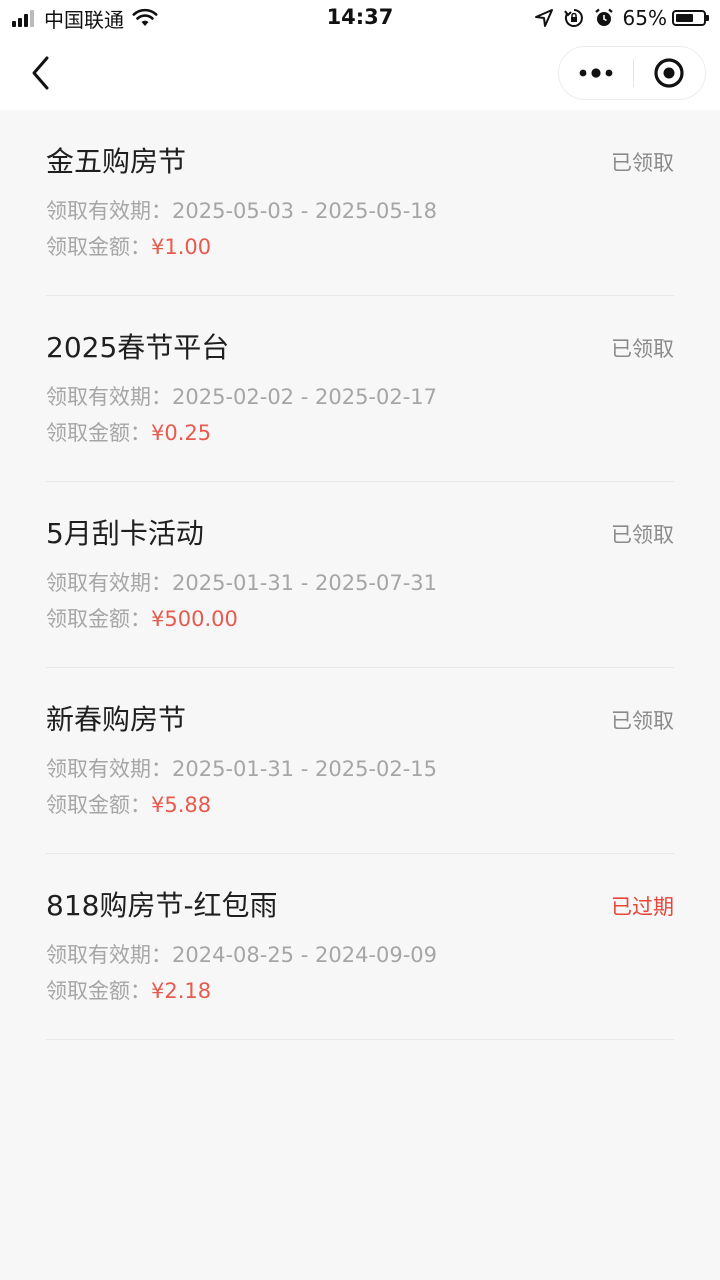 Image resolution: width=720 pixels, height=1280 pixels. I want to click on validity-end: 2024-09-09, so click(376, 955).